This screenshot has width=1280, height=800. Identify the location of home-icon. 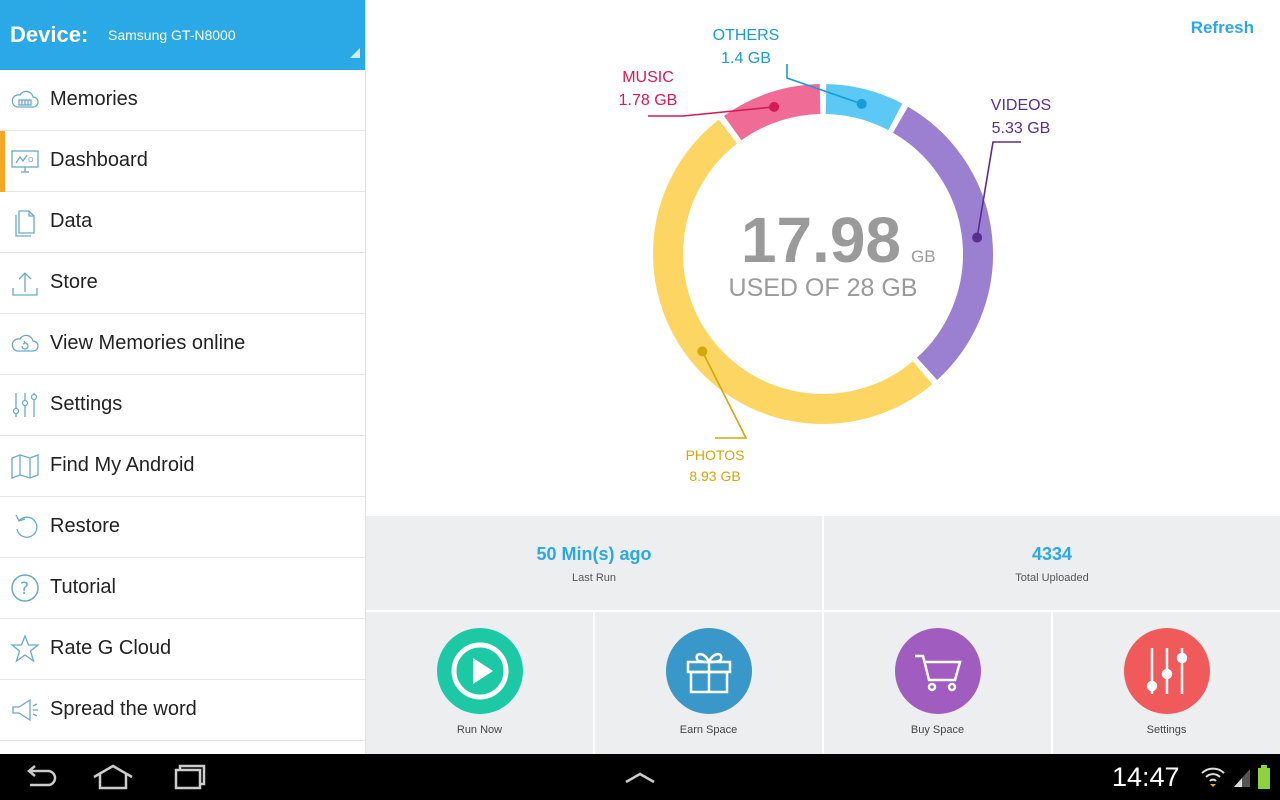
(113, 777).